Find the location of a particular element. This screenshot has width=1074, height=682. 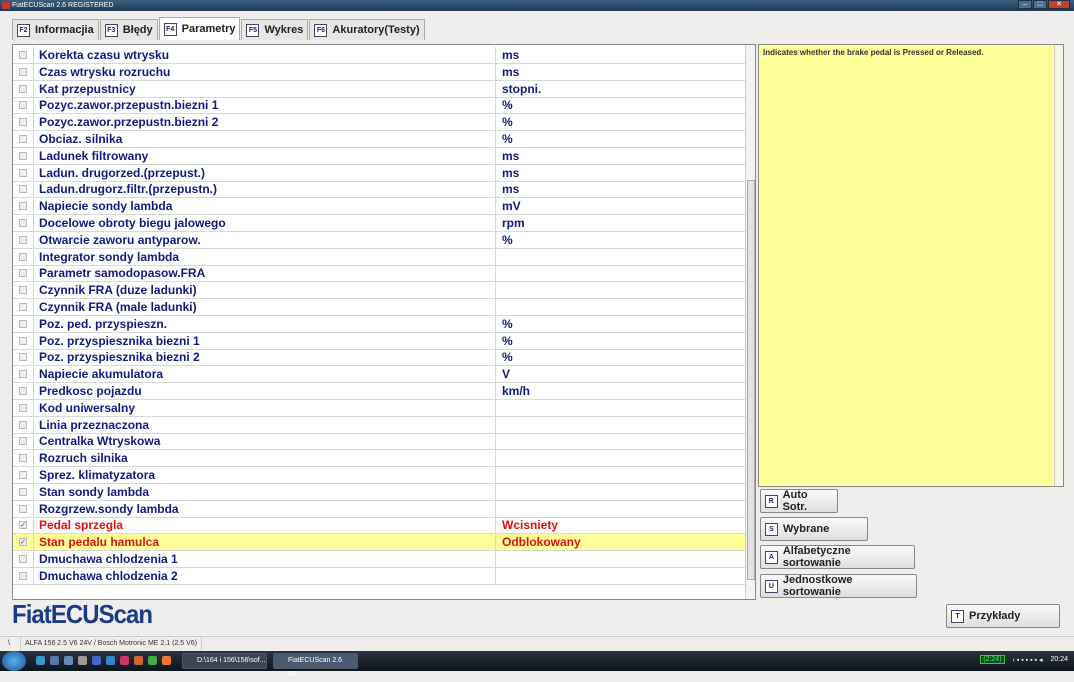

unit-sort-button: U Jednostkowe sortowanie is located at coordinates (838, 586).